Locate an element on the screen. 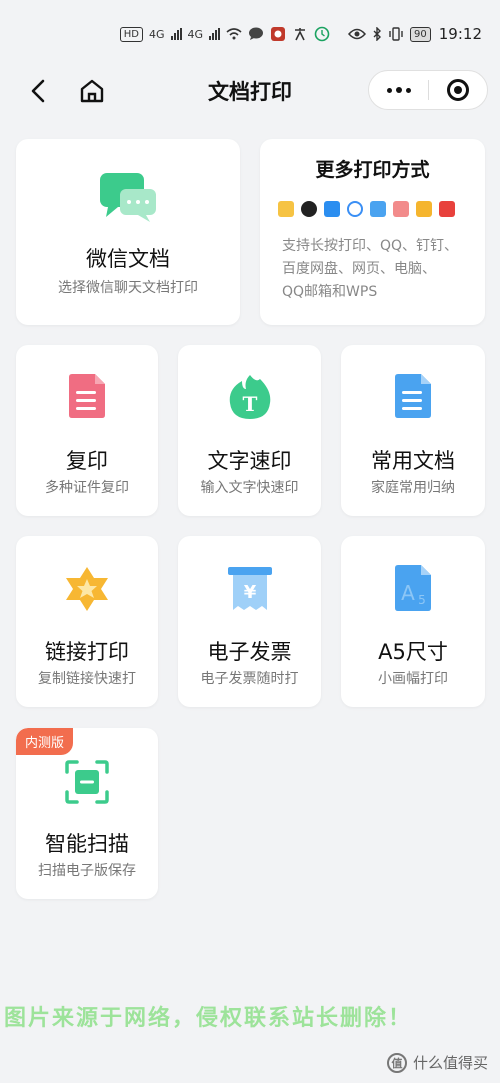  card-subtitle: 输入文字快速印 is located at coordinates (249, 488).